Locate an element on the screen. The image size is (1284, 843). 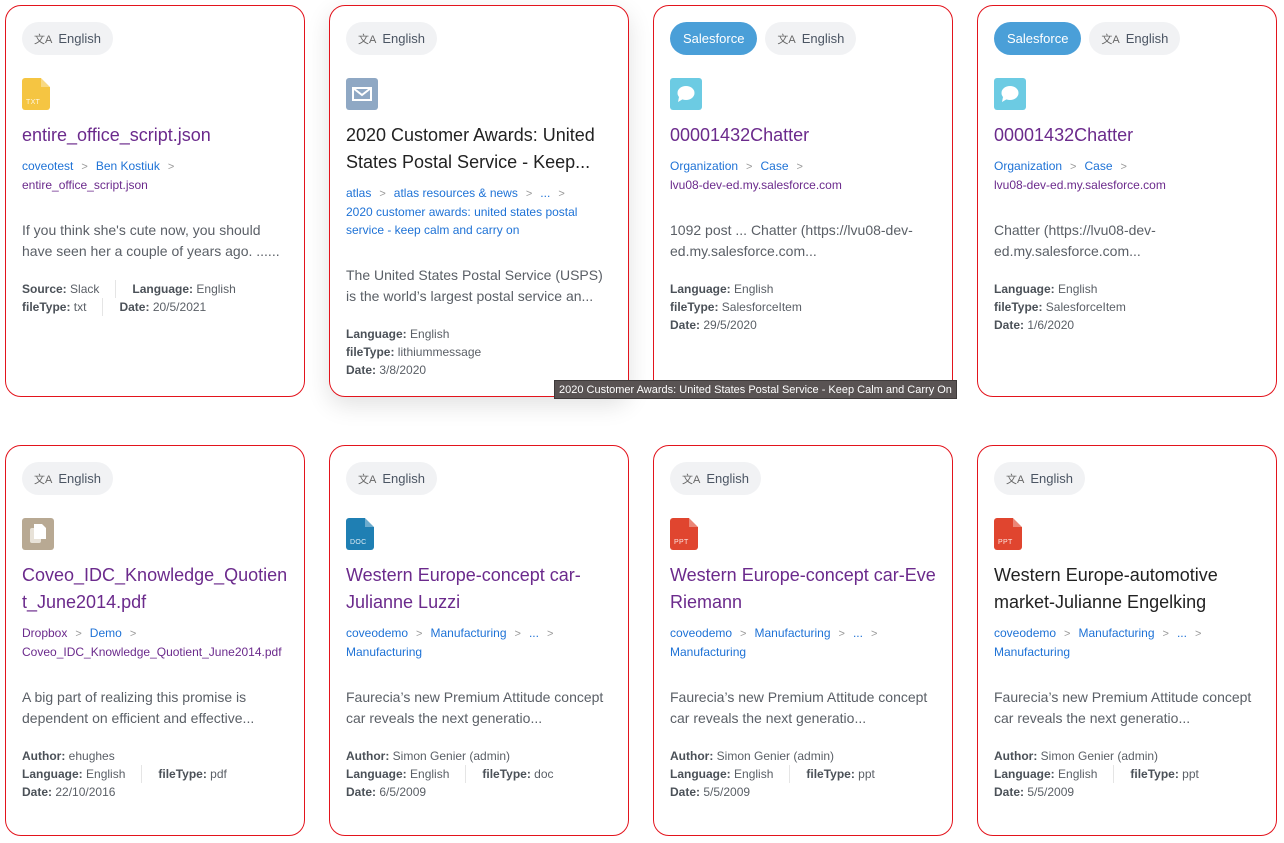
result-title-link: Western Europe-concept car-Eve Riemann is located at coordinates (803, 589).